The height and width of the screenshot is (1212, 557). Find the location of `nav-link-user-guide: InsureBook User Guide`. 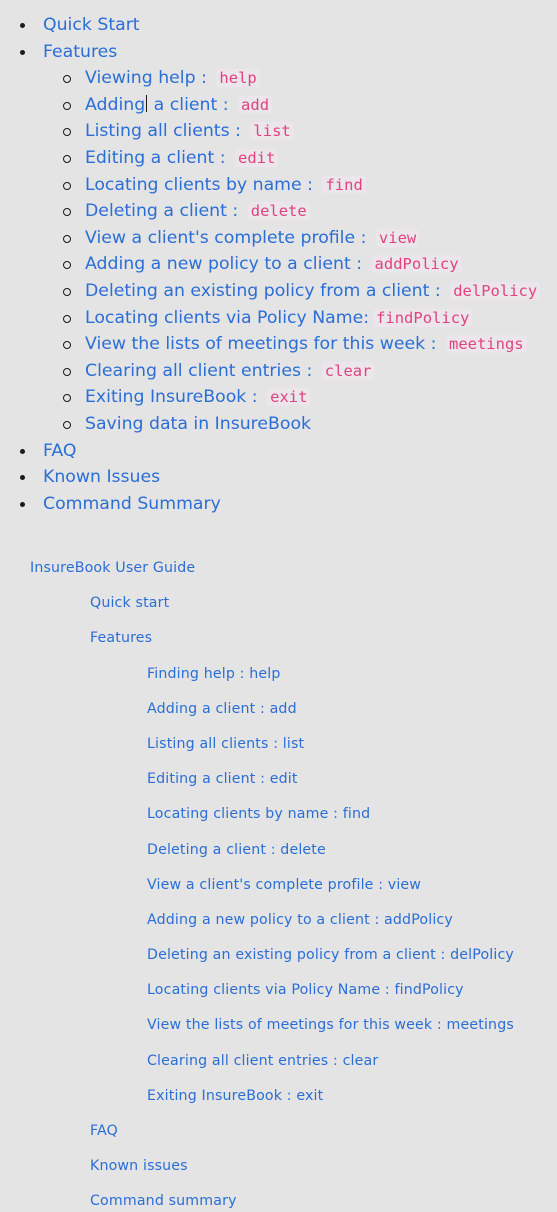

nav-link-user-guide: InsureBook User Guide is located at coordinates (112, 568).